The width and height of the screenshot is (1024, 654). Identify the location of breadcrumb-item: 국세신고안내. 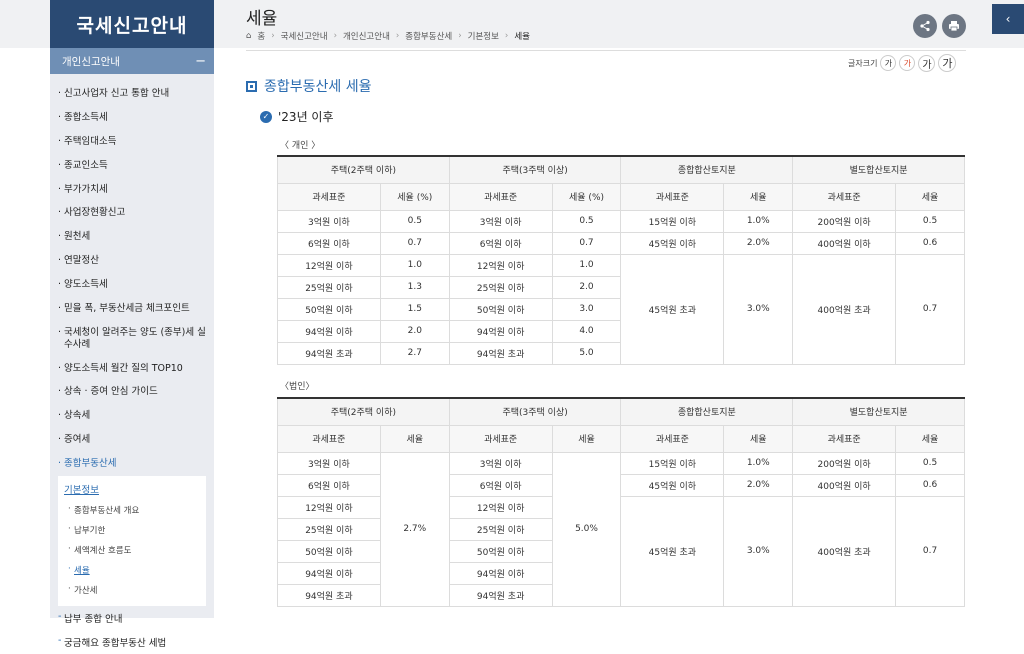
(304, 36).